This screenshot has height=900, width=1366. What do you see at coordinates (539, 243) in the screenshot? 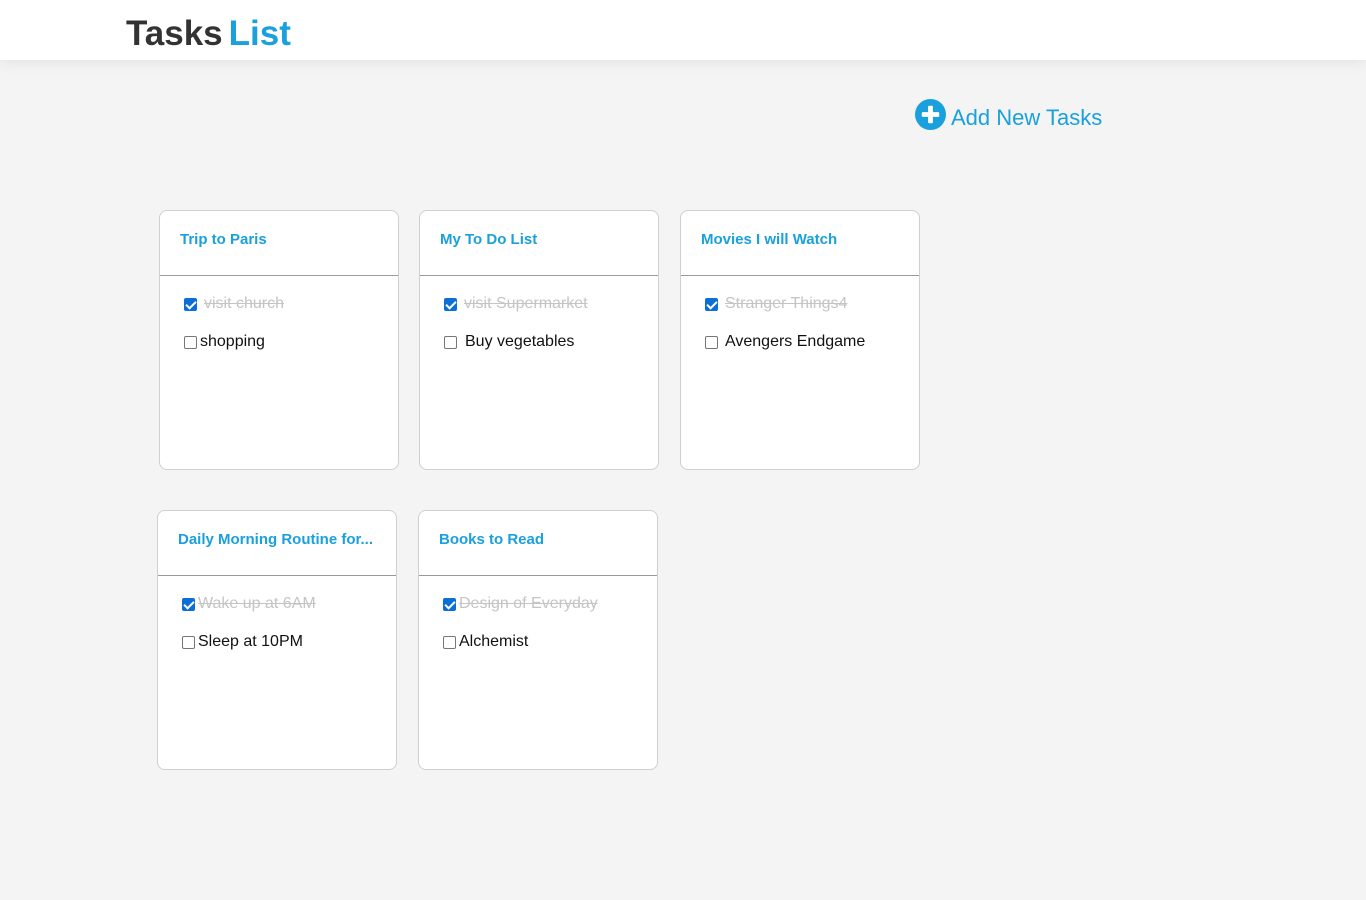
I see `card-header: My To Do List` at bounding box center [539, 243].